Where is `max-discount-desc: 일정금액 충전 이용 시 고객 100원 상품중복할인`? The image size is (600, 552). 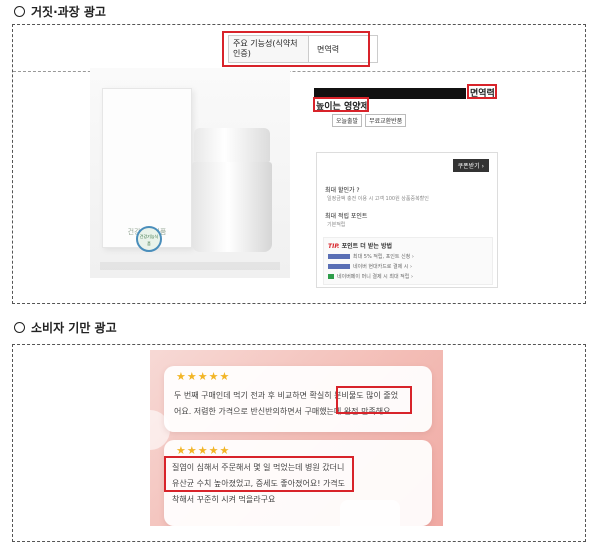
max-discount-desc: 일정금액 충전 이용 시 고객 100원 상품중복할인 is located at coordinates (378, 199).